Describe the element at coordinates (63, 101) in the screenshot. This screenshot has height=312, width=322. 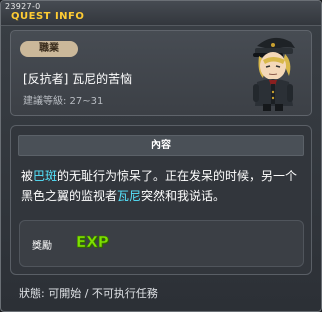
I see `recommended-level: 建議等級: 27~31` at that location.